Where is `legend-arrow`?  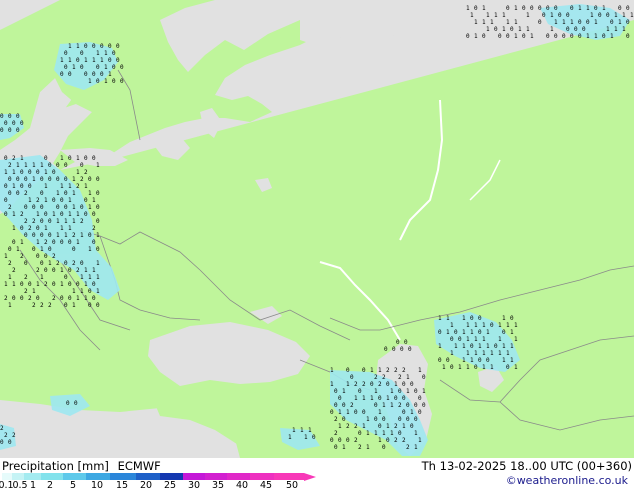
legend-arrow is located at coordinates (310, 477).